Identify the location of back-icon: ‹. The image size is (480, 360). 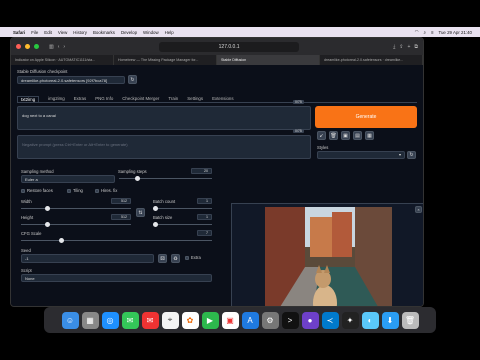
(59, 47).